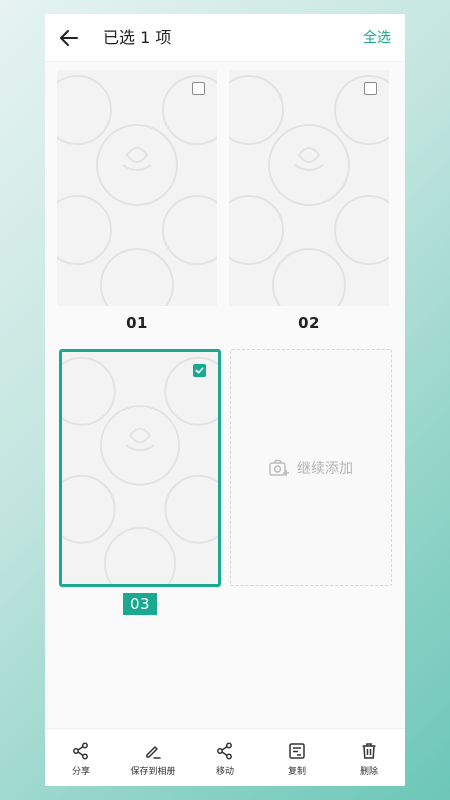 The width and height of the screenshot is (450, 800). What do you see at coordinates (325, 468) in the screenshot?
I see `continue-add-label: 继续添加` at bounding box center [325, 468].